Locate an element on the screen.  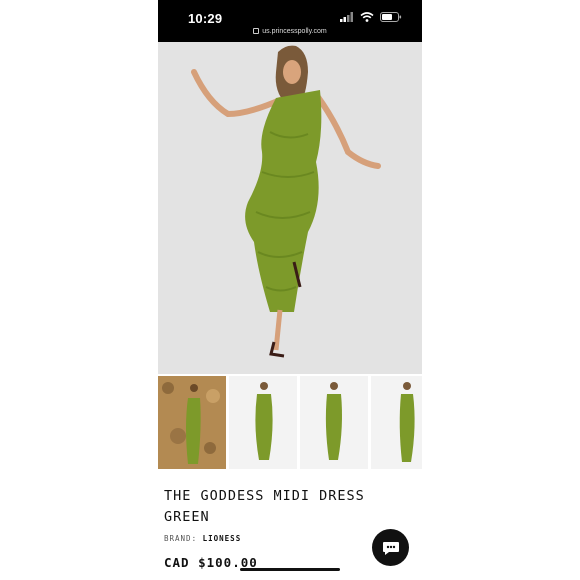
address-bar: us.princesspolly.com is located at coordinates (290, 31).